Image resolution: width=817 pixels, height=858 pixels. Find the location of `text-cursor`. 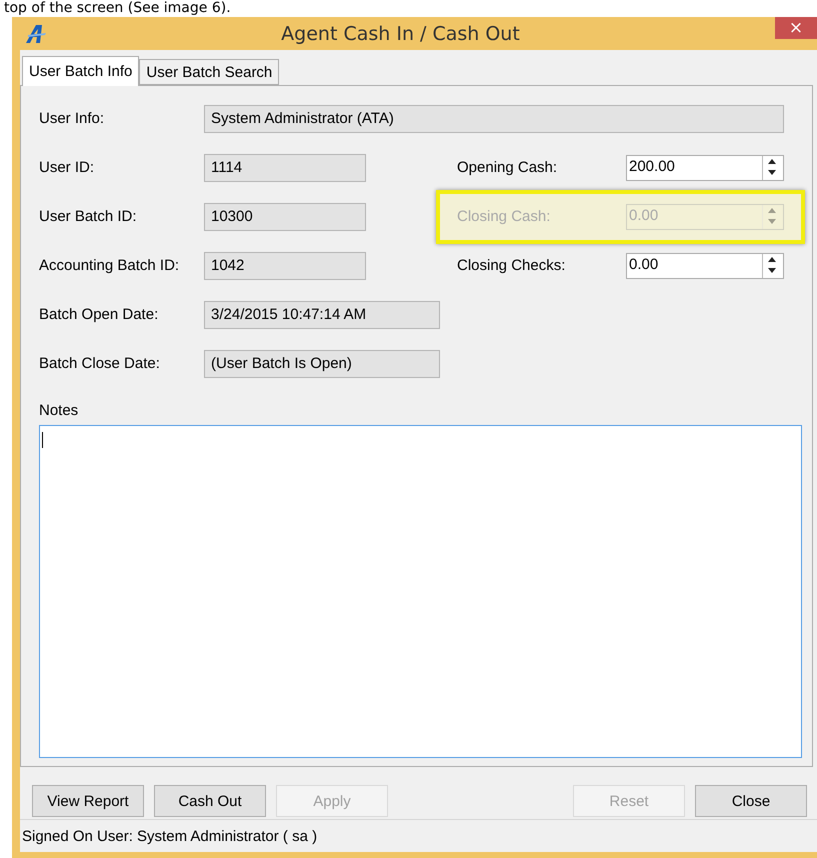

text-cursor is located at coordinates (42, 440).